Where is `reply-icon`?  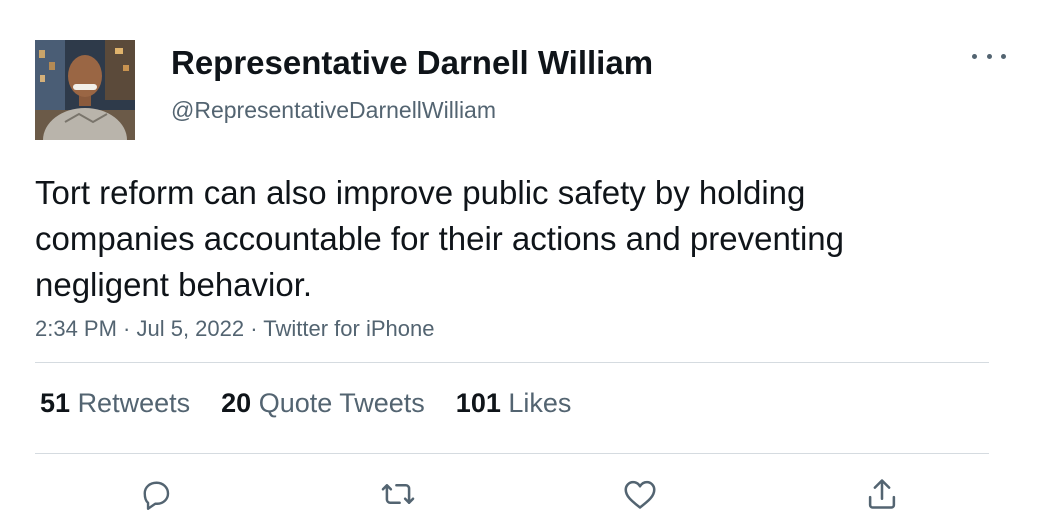
reply-icon is located at coordinates (156, 495).